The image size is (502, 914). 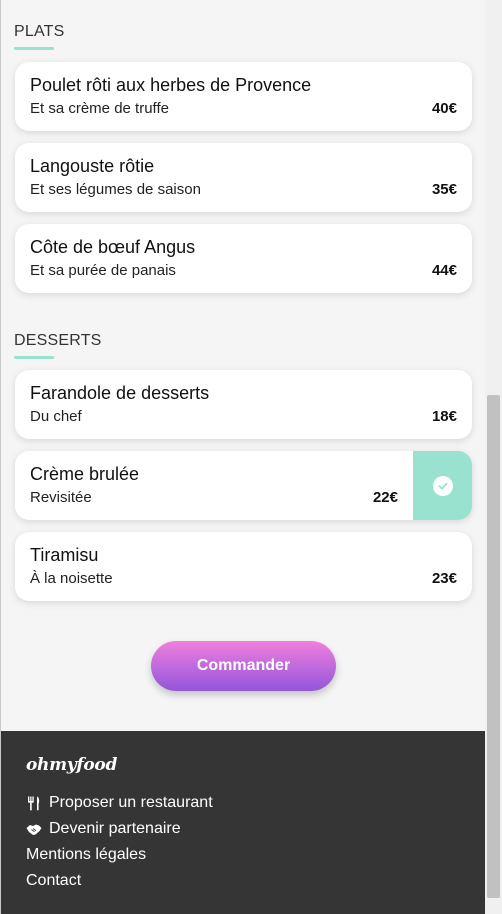 What do you see at coordinates (99, 108) in the screenshot?
I see `item-description: Et sa crème de truffe` at bounding box center [99, 108].